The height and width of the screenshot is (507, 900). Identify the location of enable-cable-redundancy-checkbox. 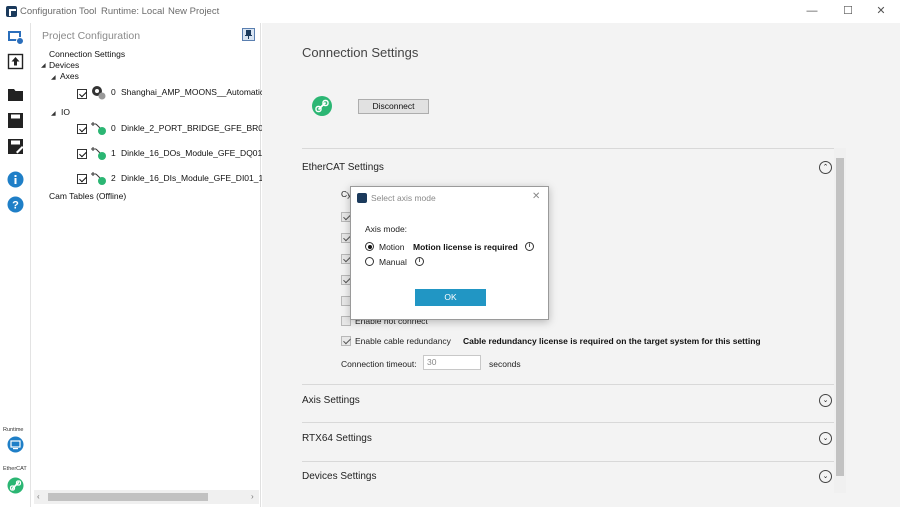
(346, 341).